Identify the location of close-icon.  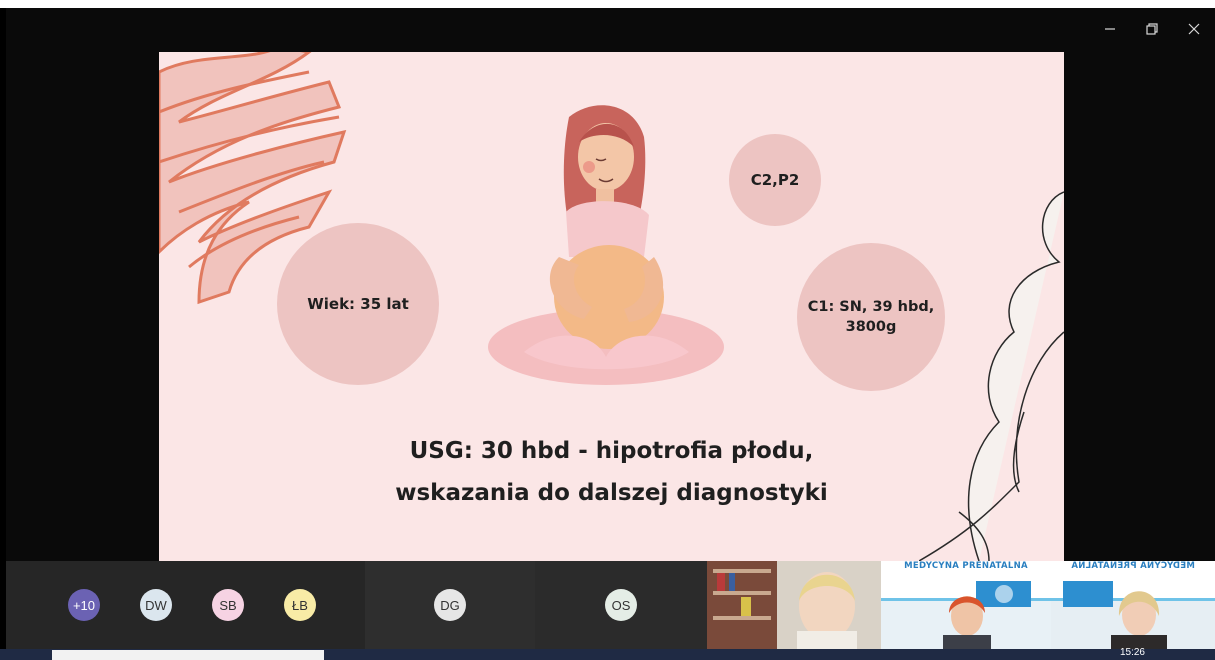
(1194, 29).